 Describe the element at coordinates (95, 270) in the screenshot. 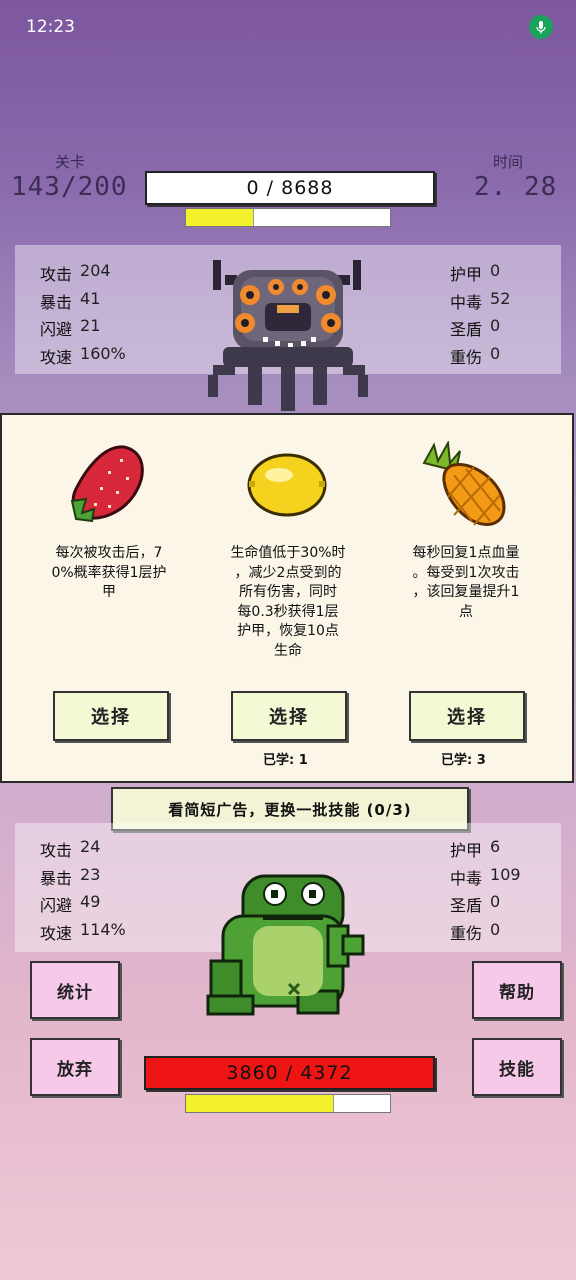

I see `enemy-stat-left-value: 204` at that location.